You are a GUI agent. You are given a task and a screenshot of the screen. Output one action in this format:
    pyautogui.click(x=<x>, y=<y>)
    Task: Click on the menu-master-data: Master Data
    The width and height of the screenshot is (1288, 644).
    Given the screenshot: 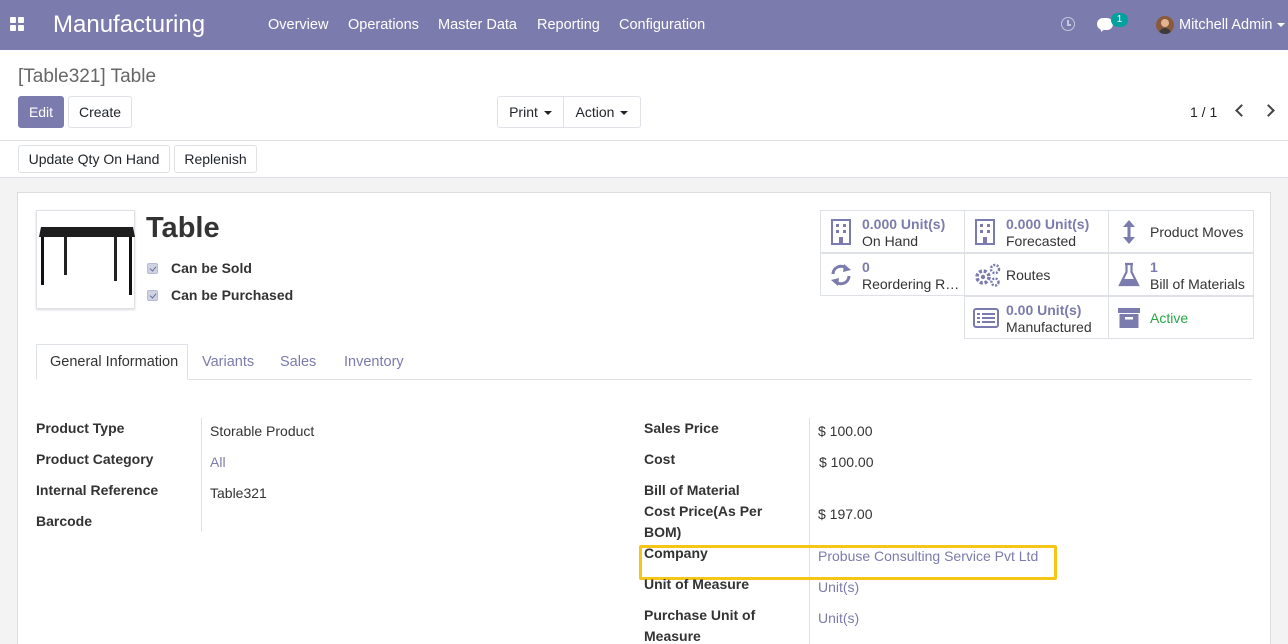 What is the action you would take?
    pyautogui.click(x=477, y=25)
    